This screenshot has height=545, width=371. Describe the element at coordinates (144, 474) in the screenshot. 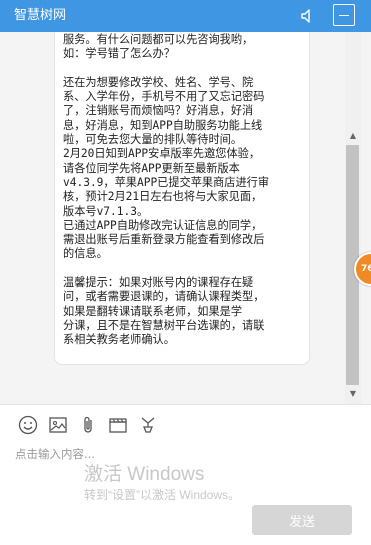

I see `activate-windows-title: 激活 Windows` at that location.